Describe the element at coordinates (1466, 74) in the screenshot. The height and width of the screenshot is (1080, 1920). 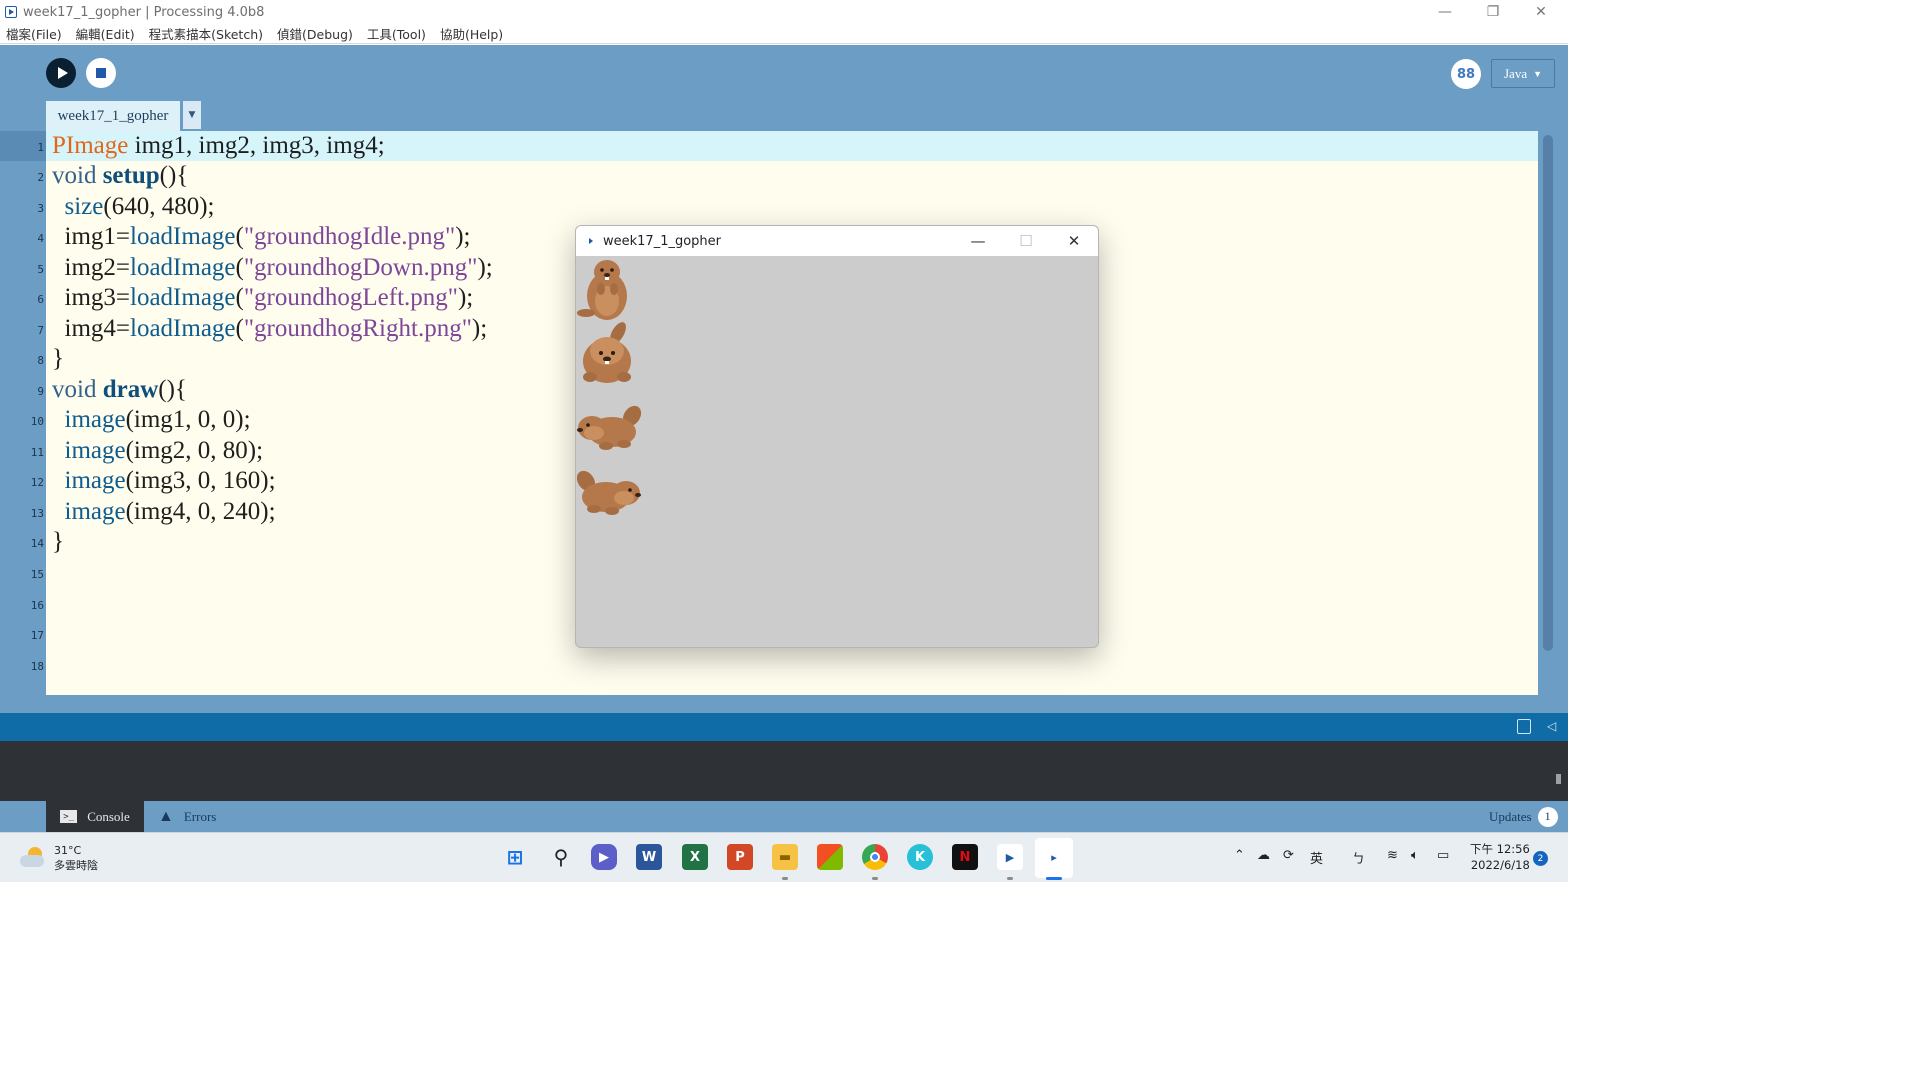
I see `debug-butterfly-icon: 88` at that location.